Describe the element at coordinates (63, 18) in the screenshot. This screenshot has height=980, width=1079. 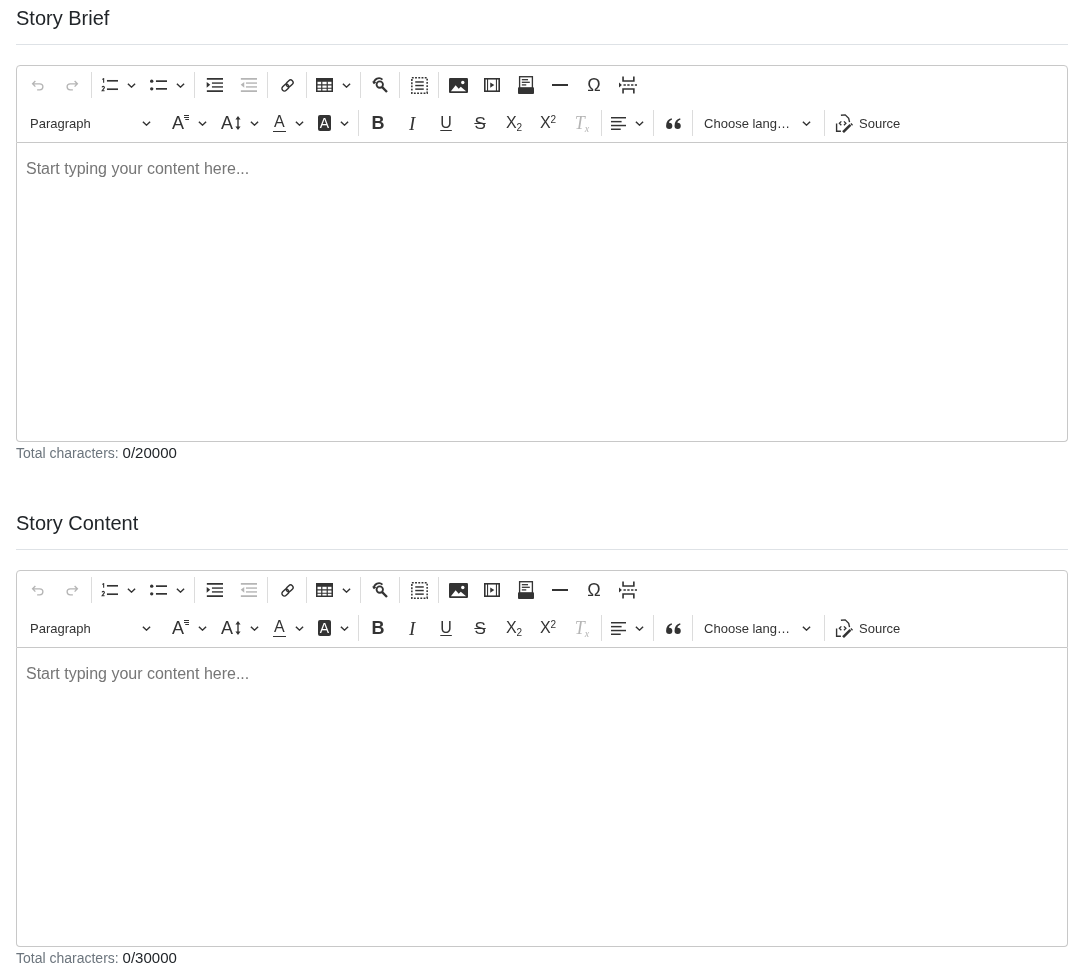
I see `section-title: Story Brief` at that location.